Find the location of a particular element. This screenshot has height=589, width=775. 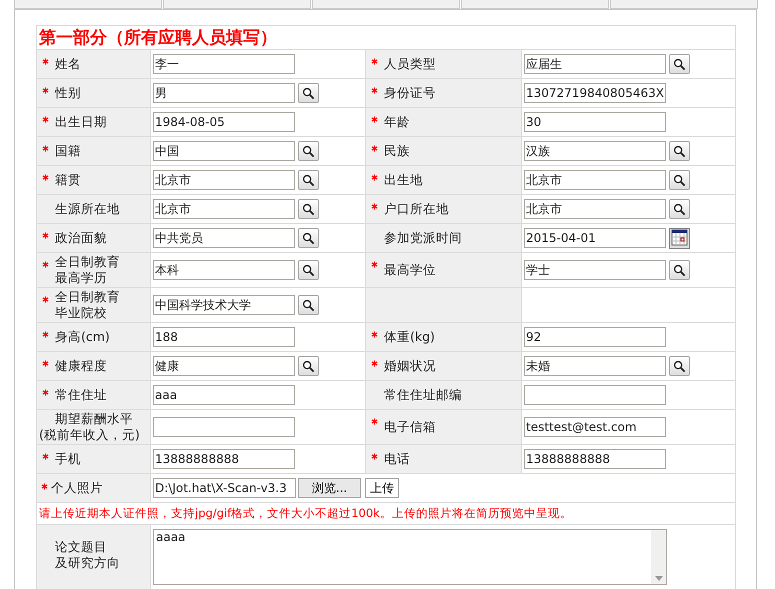

field-label: 全日制教育 最高学历 is located at coordinates (87, 270).